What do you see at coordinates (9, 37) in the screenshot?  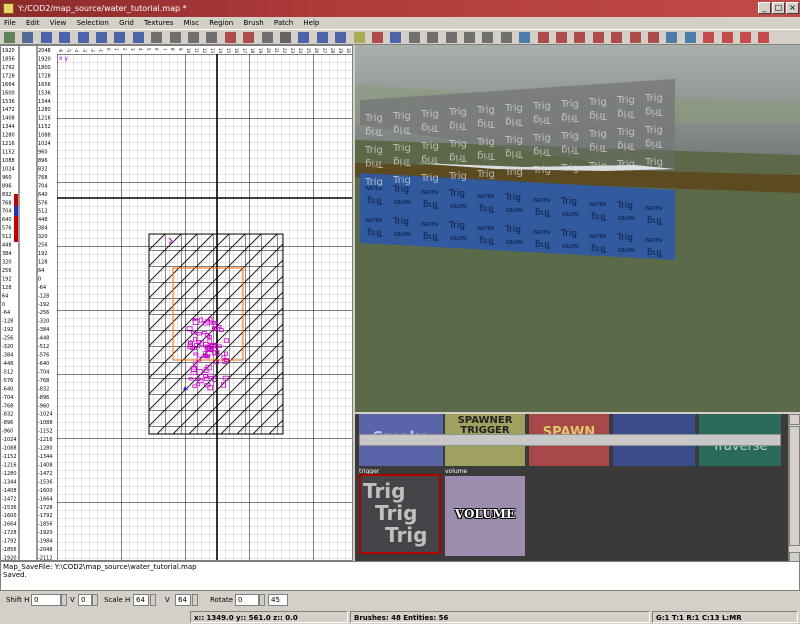 I see `open-icon` at bounding box center [9, 37].